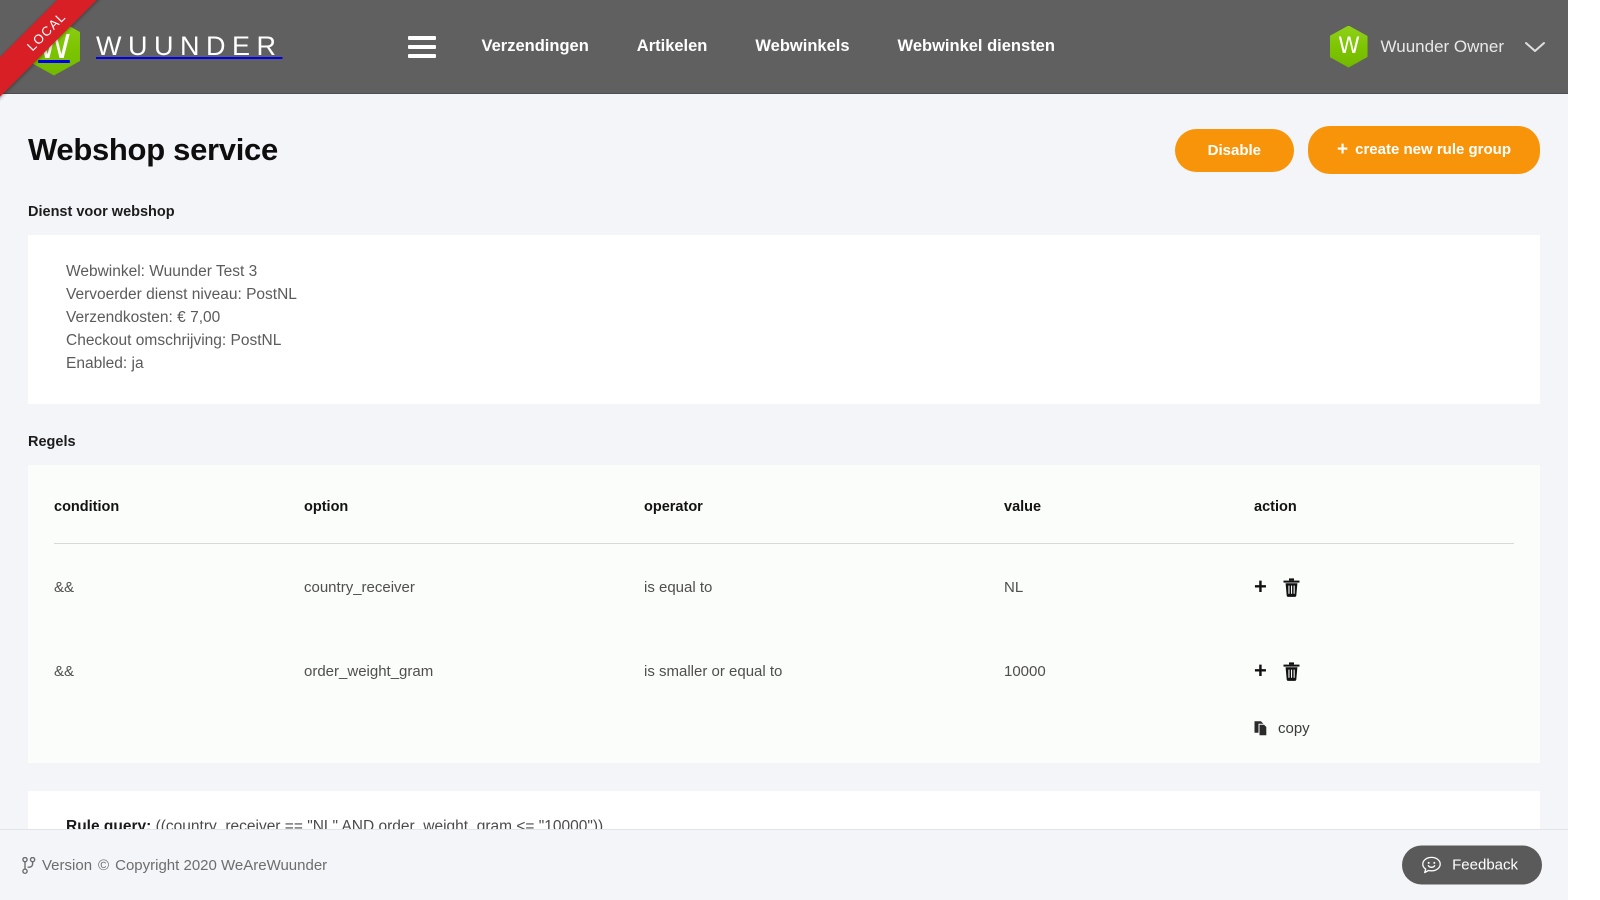 This screenshot has width=1600, height=900. Describe the element at coordinates (1294, 729) in the screenshot. I see `copy-label: copy` at that location.